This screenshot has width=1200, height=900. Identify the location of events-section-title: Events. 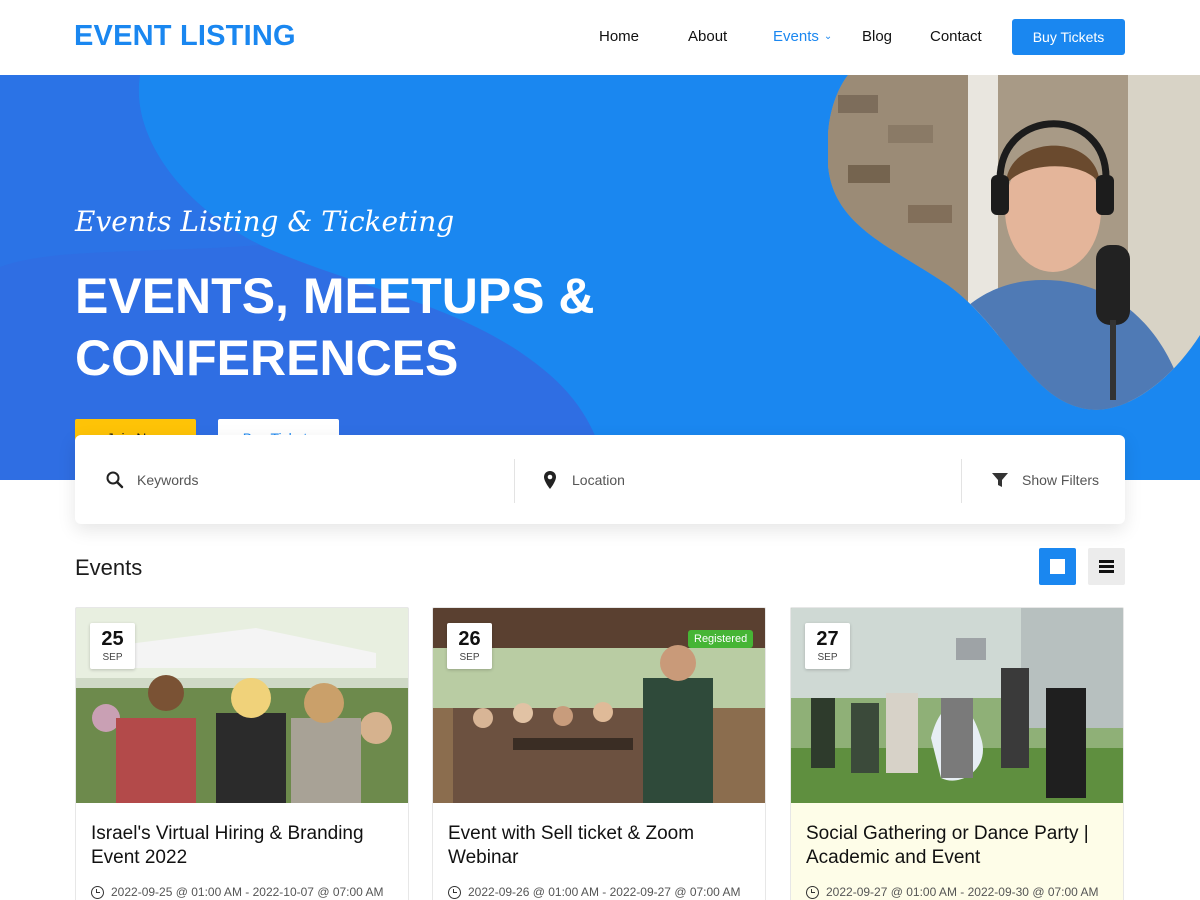
(109, 567).